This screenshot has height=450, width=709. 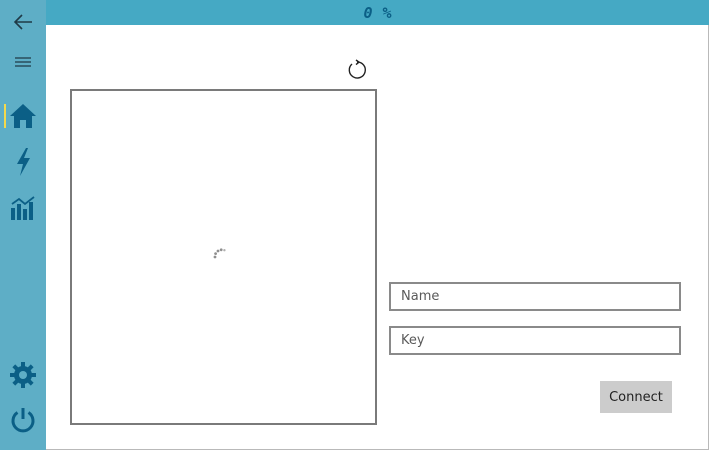 I want to click on back-arrow-icon, so click(x=22, y=22).